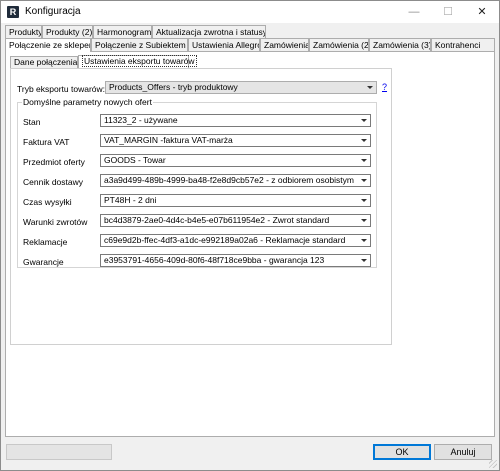  Describe the element at coordinates (87, 102) in the screenshot. I see `default-params-title: Domyślne parametry nowych ofert` at that location.